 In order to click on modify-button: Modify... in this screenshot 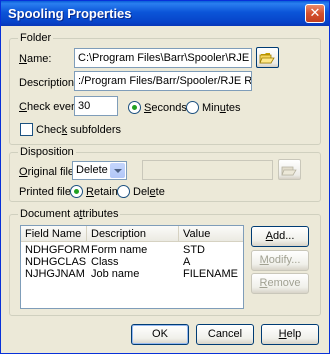, I will do `click(280, 260)`.